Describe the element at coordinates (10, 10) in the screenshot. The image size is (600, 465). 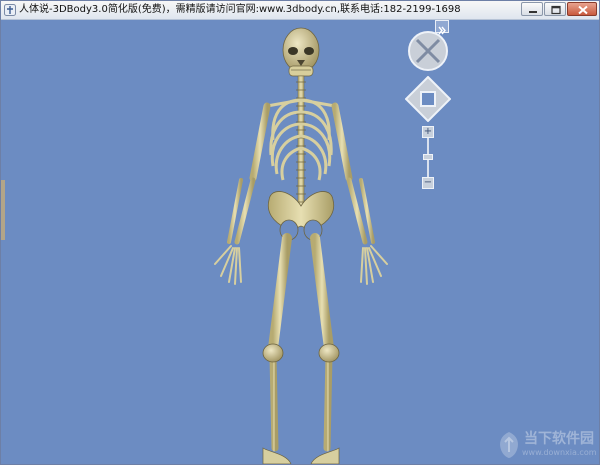
I see `app-icon` at that location.